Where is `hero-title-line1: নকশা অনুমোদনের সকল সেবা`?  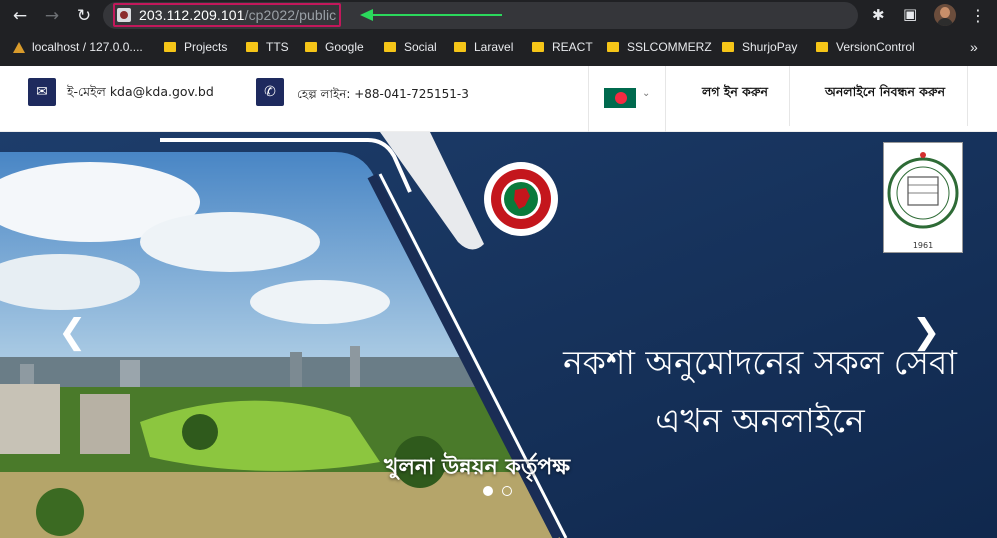 hero-title-line1: নকশা অনুমোদনের সকল সেবা is located at coordinates (760, 362).